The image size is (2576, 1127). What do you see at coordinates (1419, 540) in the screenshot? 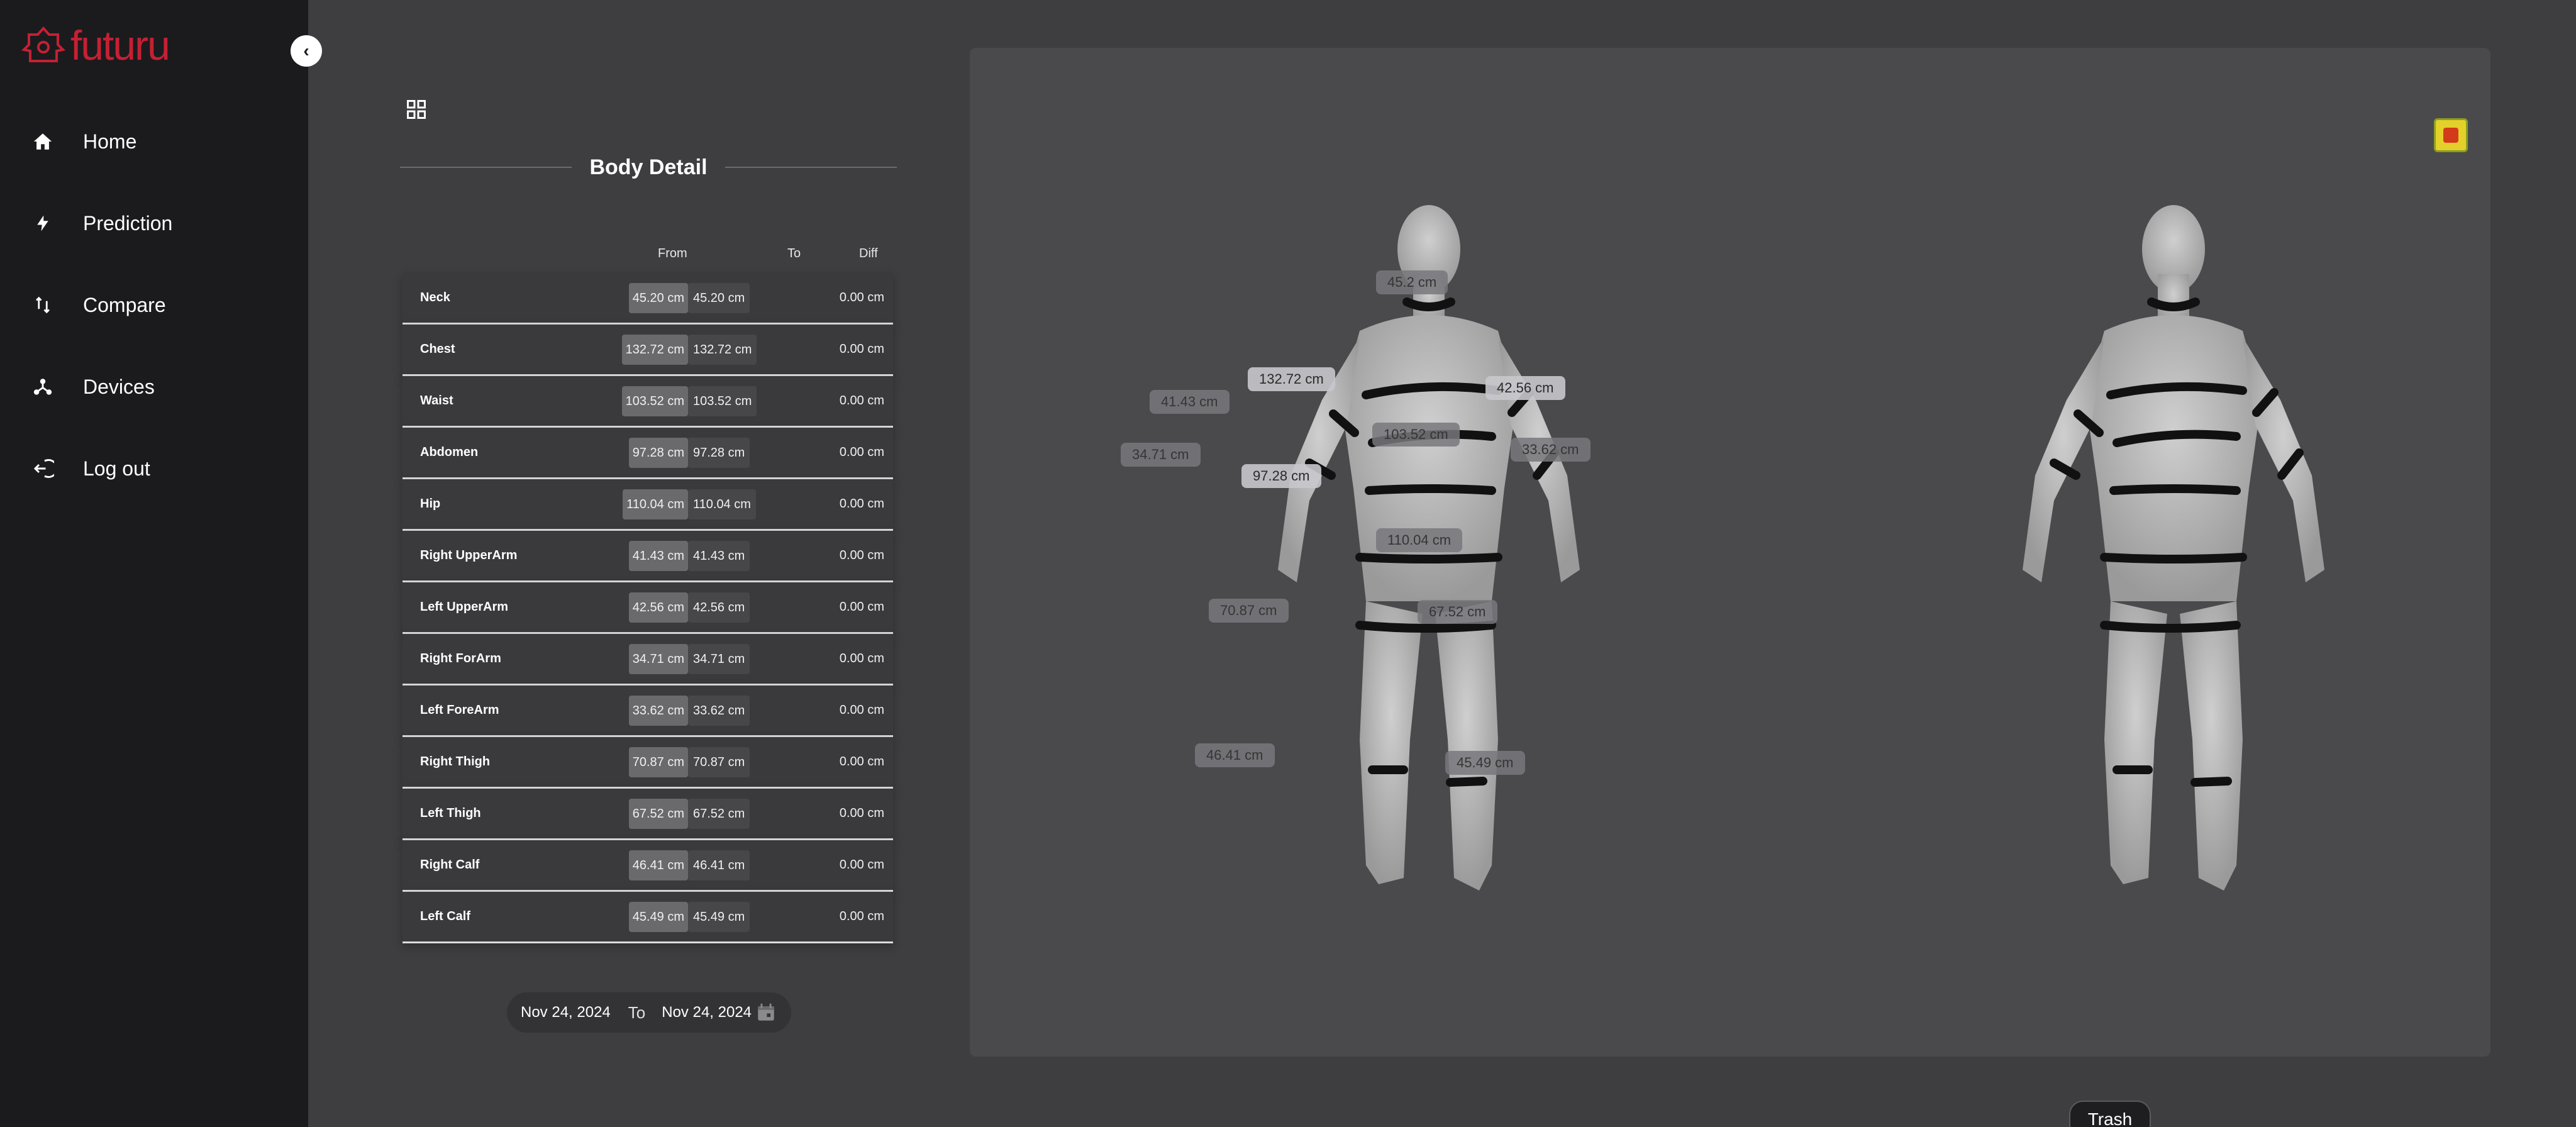
I see `tag-hip: 110.04 cm` at bounding box center [1419, 540].